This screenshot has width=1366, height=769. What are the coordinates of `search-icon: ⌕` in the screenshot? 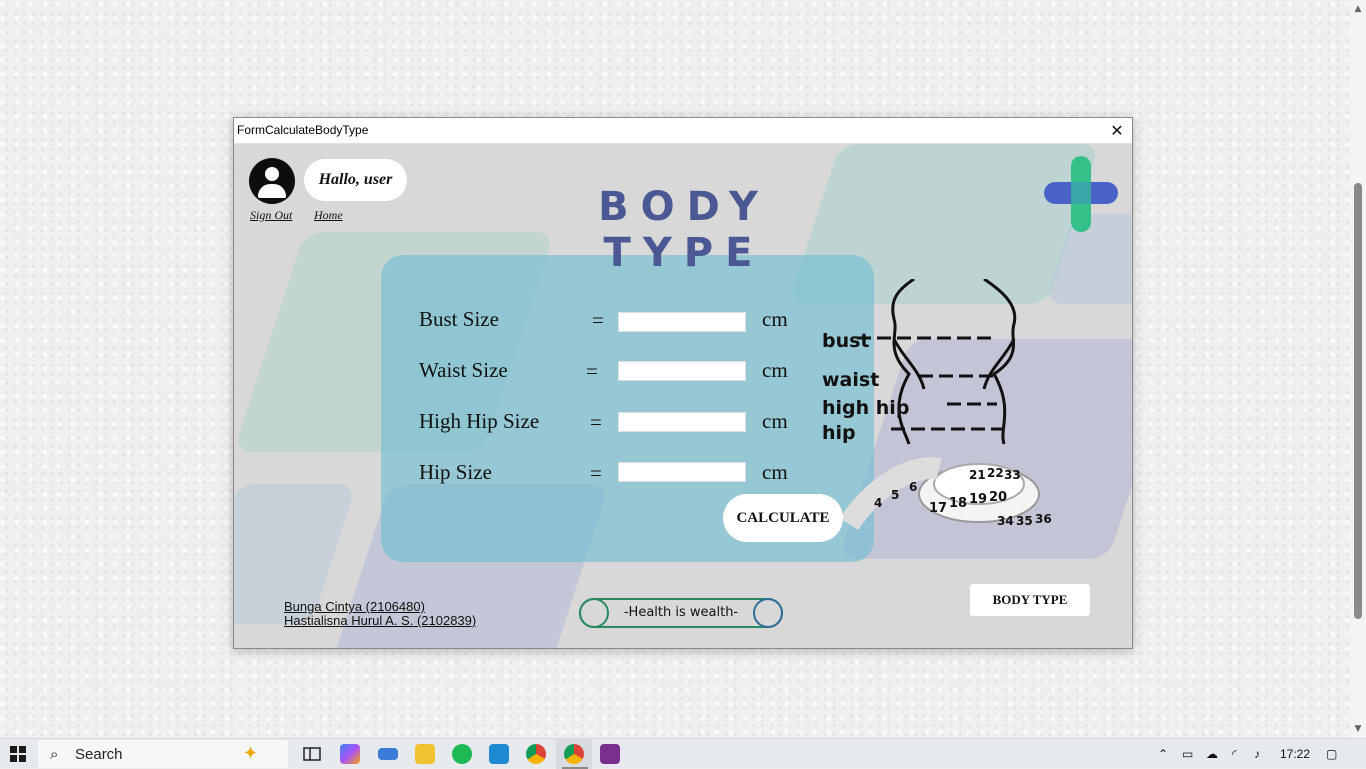 It's located at (54, 754).